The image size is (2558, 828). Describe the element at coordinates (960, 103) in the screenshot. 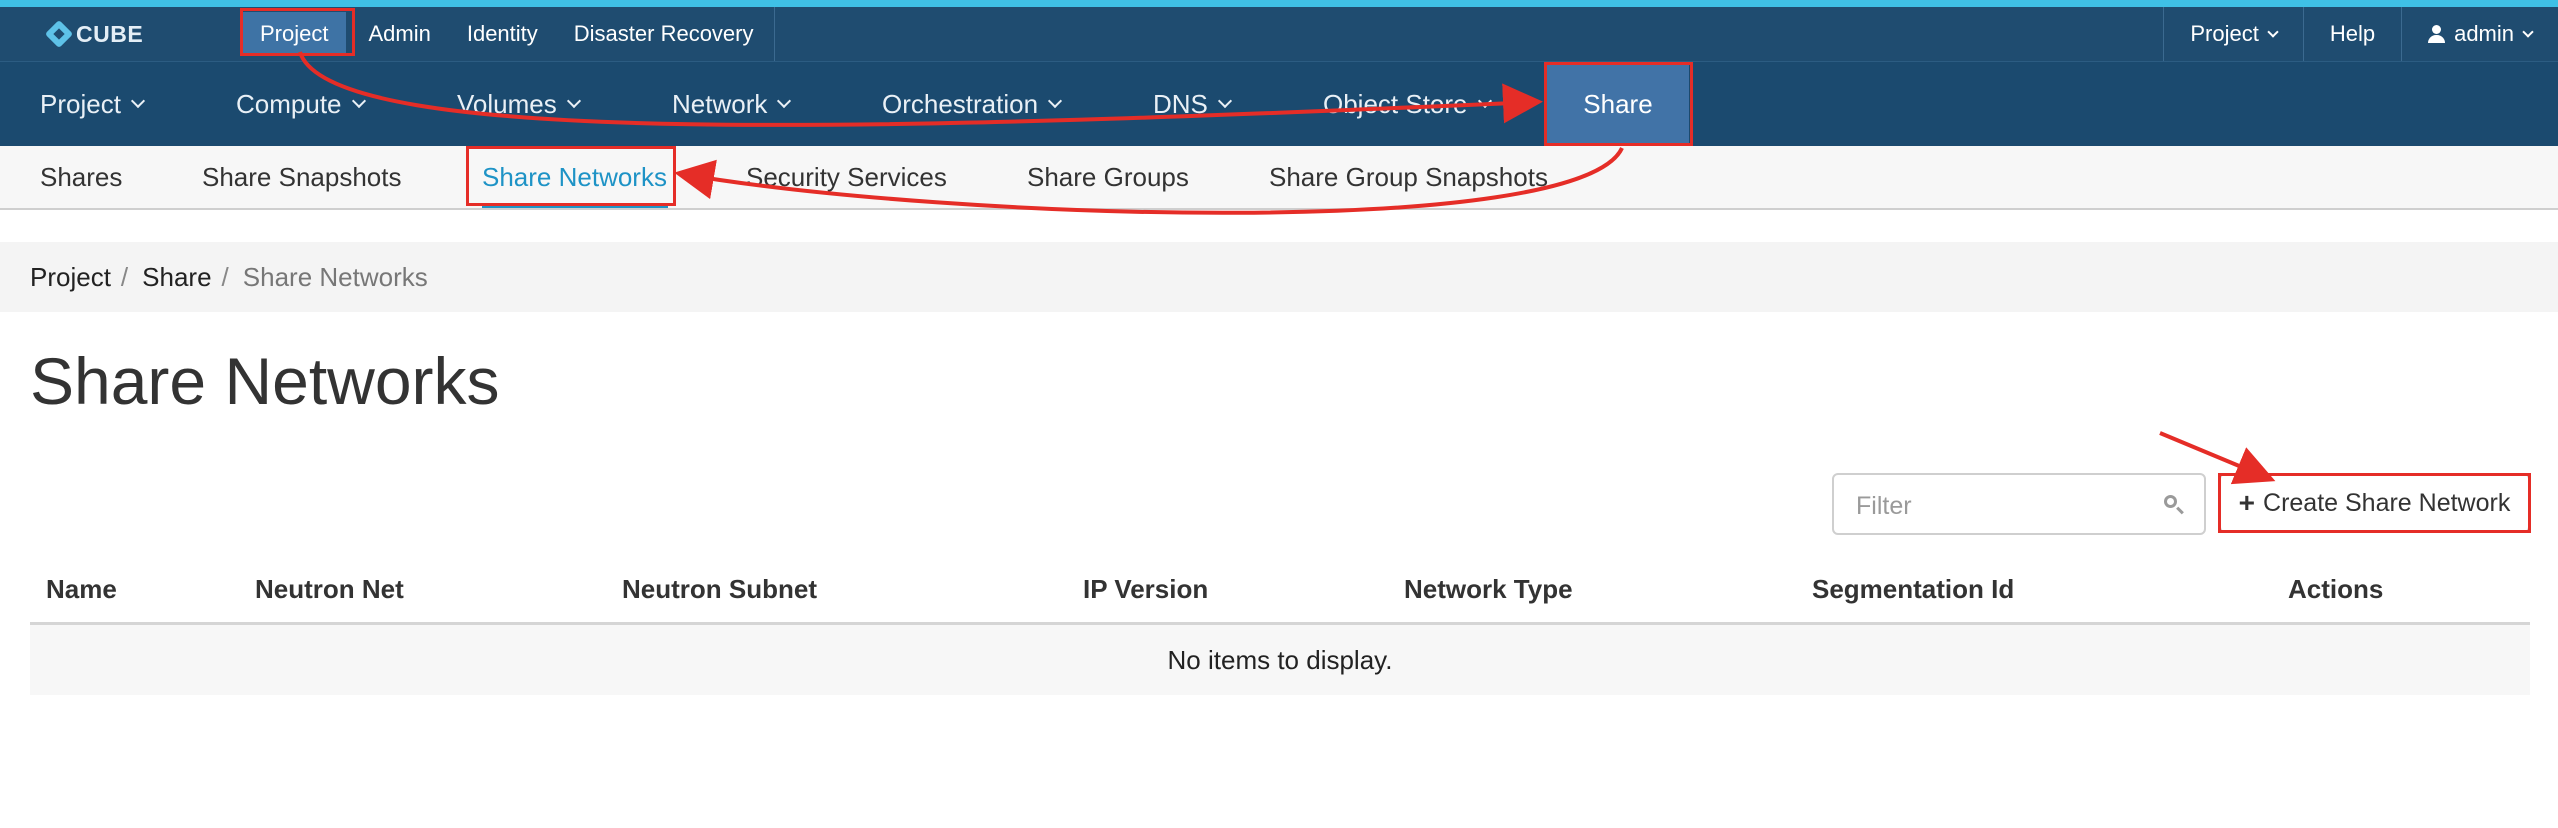

I see `main-nav-label: Orchestration` at that location.